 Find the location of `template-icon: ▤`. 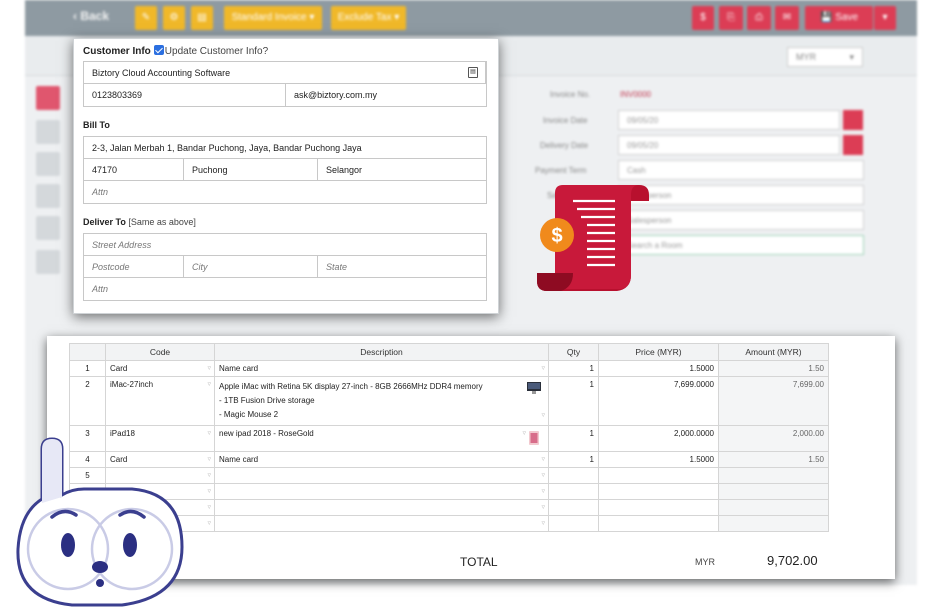

template-icon: ▤ is located at coordinates (202, 18).